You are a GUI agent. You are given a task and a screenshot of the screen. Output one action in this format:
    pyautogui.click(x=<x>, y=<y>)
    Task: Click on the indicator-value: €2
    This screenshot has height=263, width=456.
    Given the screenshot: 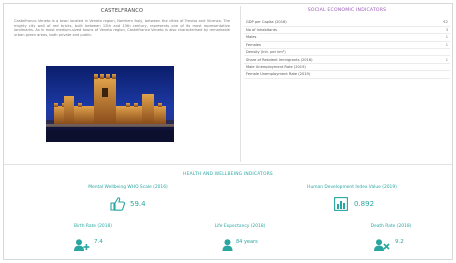 What is the action you would take?
    pyautogui.click(x=438, y=23)
    